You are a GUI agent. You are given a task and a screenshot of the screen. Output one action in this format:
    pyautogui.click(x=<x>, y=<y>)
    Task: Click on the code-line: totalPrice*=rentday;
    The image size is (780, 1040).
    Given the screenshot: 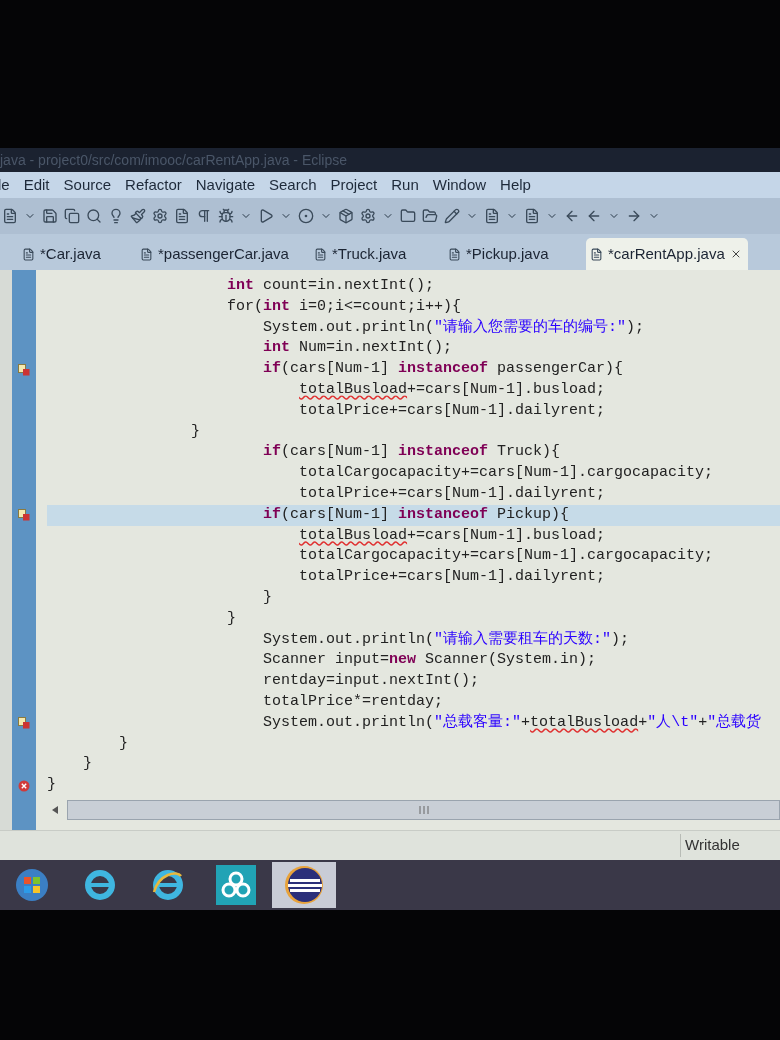 What is the action you would take?
    pyautogui.click(x=353, y=701)
    